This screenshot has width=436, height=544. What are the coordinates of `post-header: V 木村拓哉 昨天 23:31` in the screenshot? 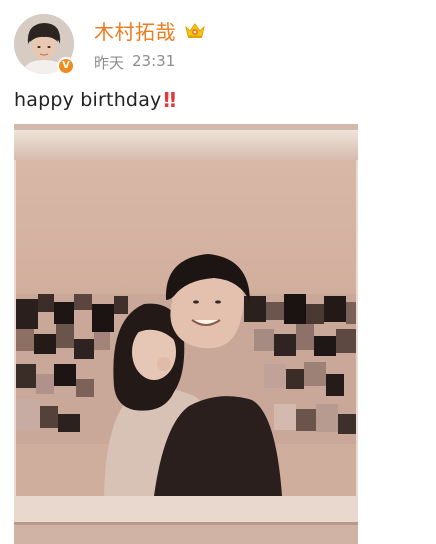 It's located at (220, 46).